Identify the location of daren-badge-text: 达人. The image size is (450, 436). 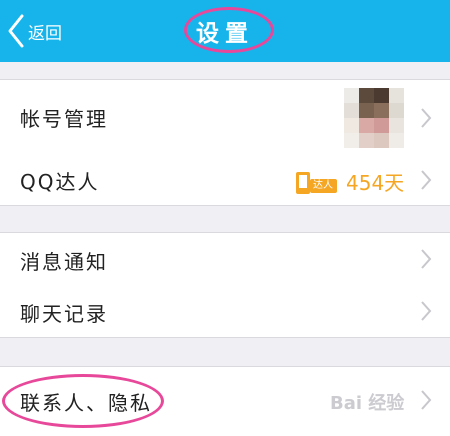
(323, 185).